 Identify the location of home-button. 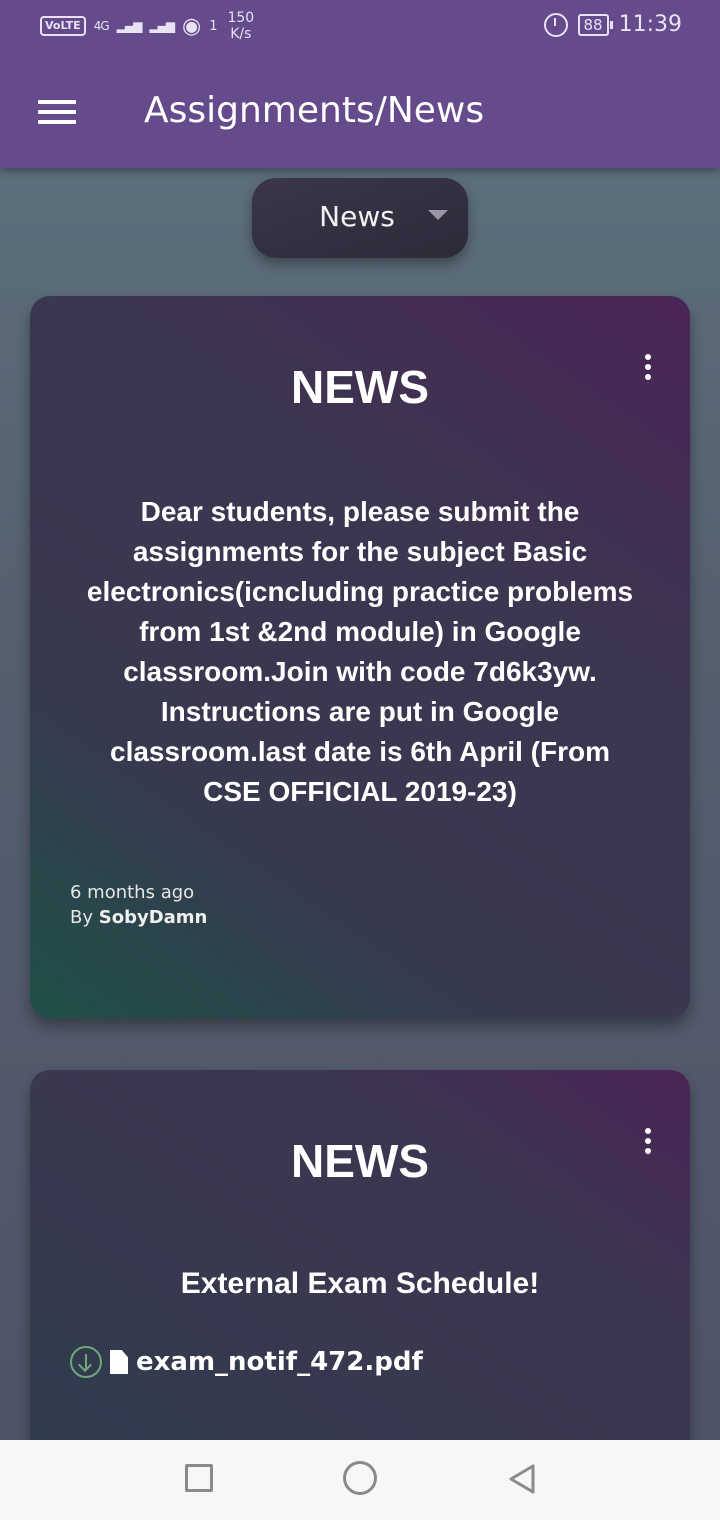
(360, 1478).